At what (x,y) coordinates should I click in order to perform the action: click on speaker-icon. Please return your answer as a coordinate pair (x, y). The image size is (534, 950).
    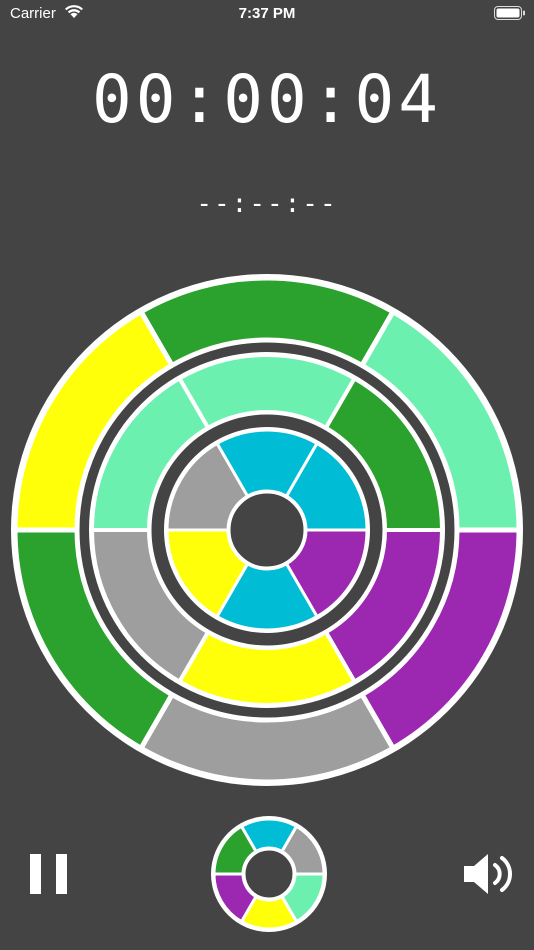
    Looking at the image, I should click on (490, 874).